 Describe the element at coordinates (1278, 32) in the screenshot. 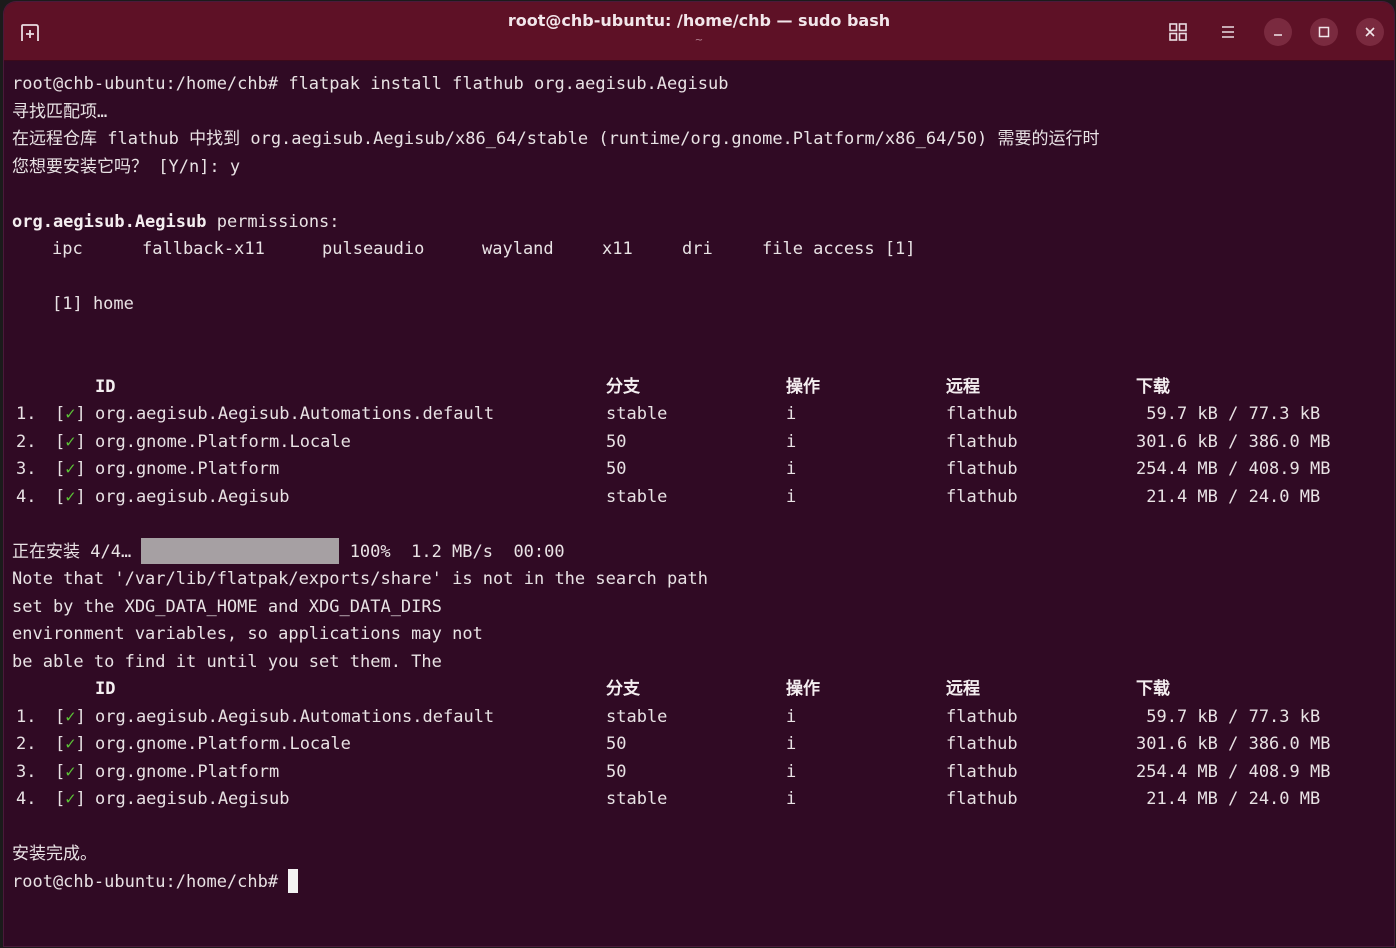

I see `minimize-button` at that location.